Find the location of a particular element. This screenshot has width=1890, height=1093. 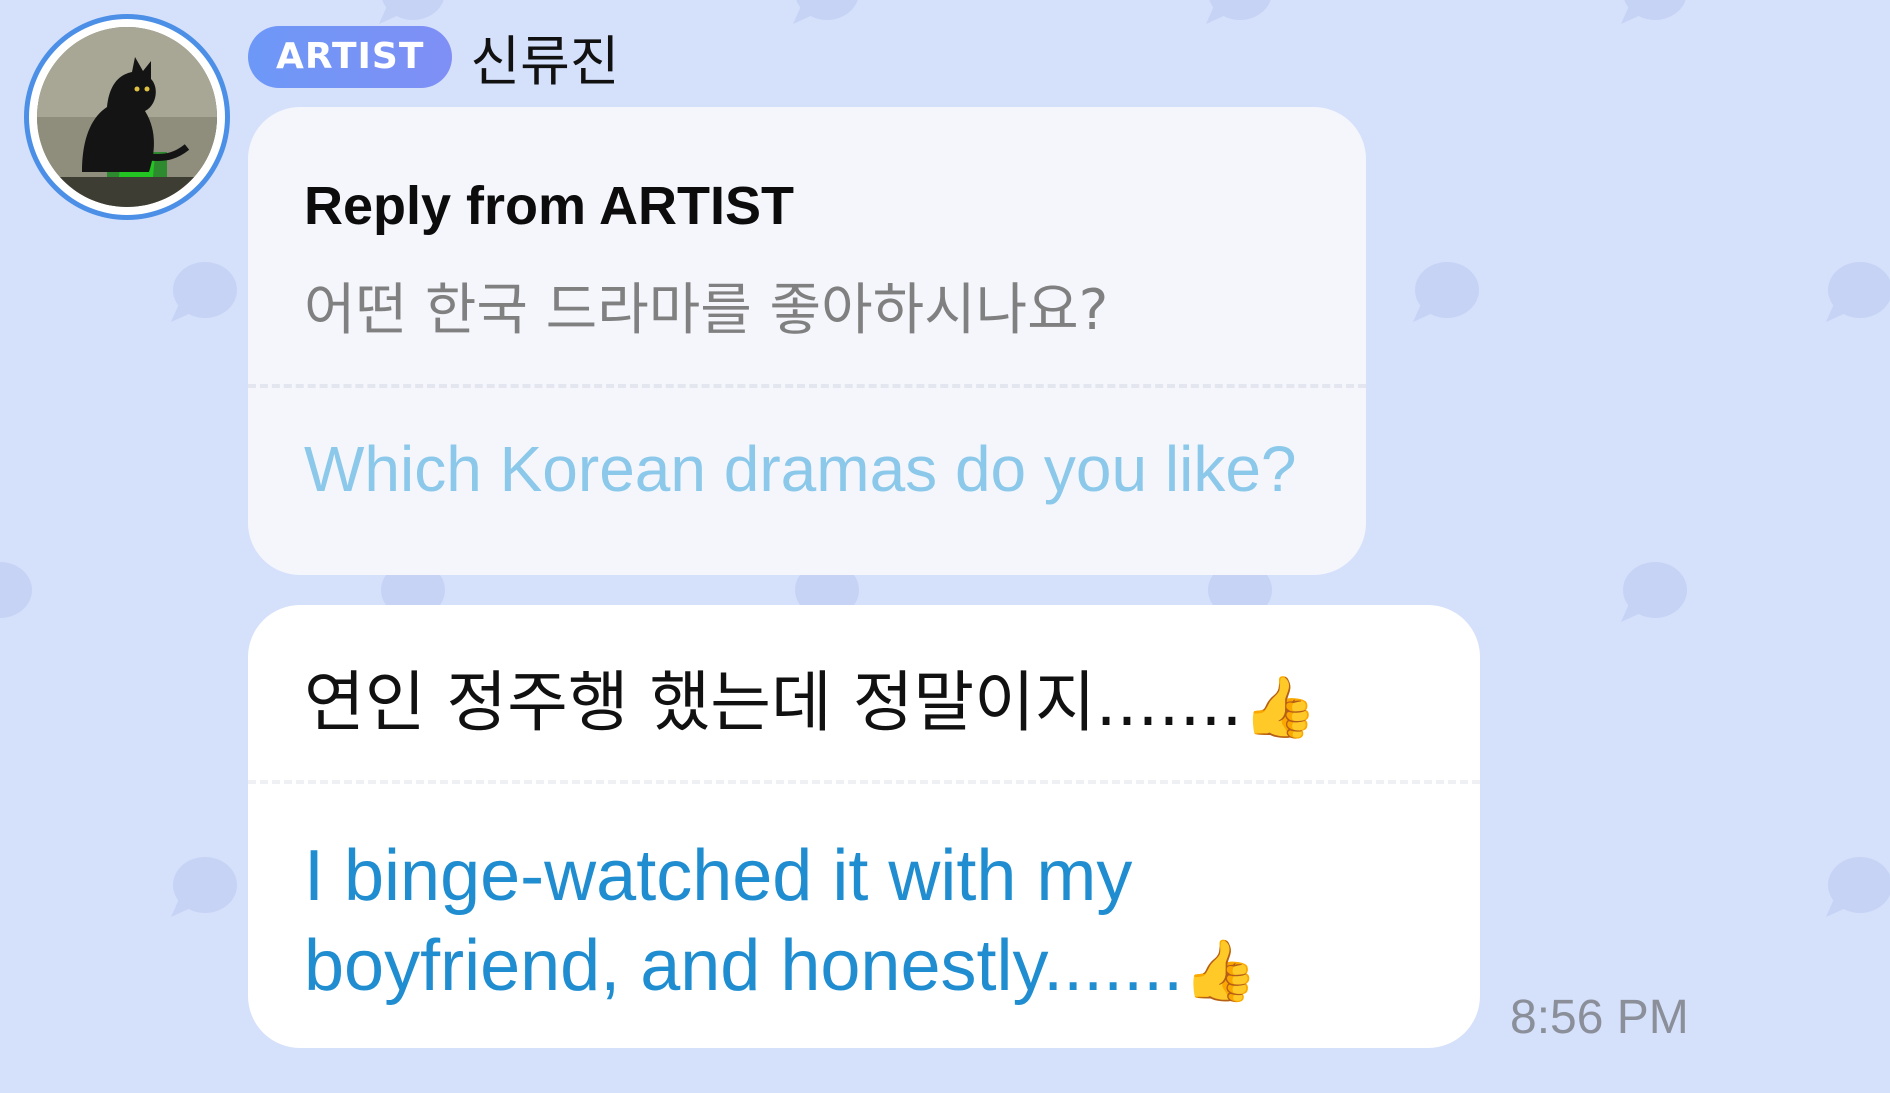

reply-title: Reply from ARTIST is located at coordinates (549, 206).